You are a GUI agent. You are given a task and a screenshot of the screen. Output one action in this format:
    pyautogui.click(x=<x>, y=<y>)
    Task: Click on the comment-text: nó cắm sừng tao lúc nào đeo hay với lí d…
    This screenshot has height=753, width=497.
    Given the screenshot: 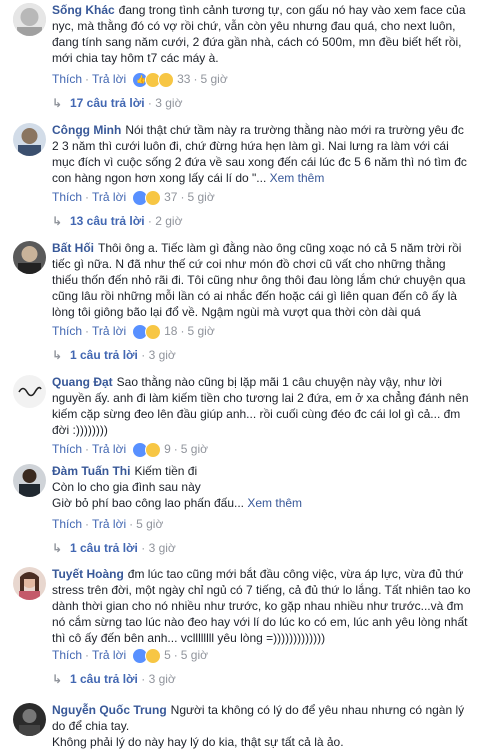 What is the action you would take?
    pyautogui.click(x=260, y=622)
    